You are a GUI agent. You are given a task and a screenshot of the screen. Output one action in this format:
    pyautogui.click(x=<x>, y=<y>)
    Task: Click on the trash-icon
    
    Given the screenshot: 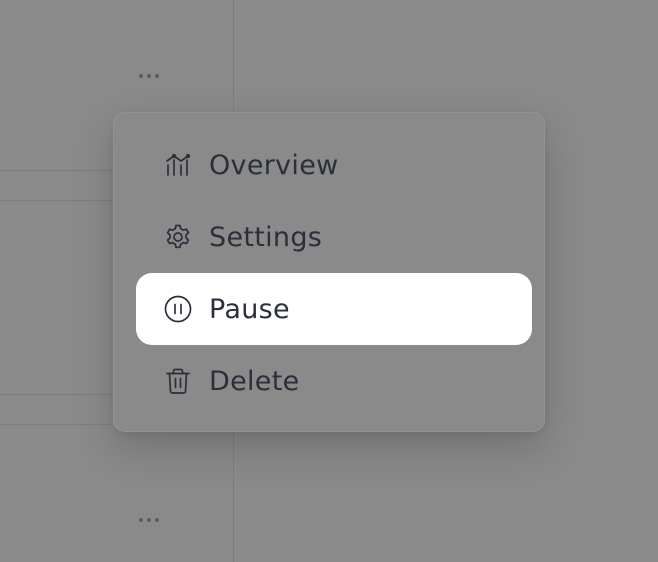 What is the action you would take?
    pyautogui.click(x=178, y=381)
    